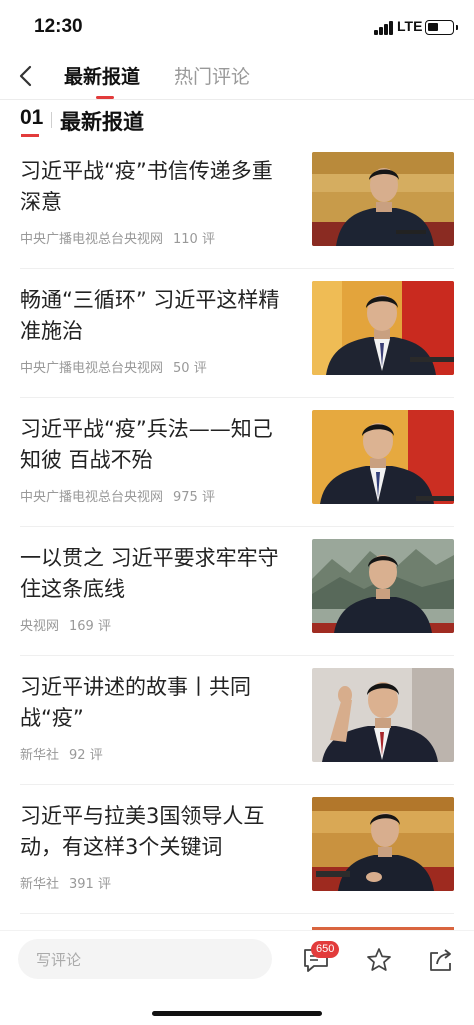  Describe the element at coordinates (51, 120) in the screenshot. I see `section-divider` at that location.